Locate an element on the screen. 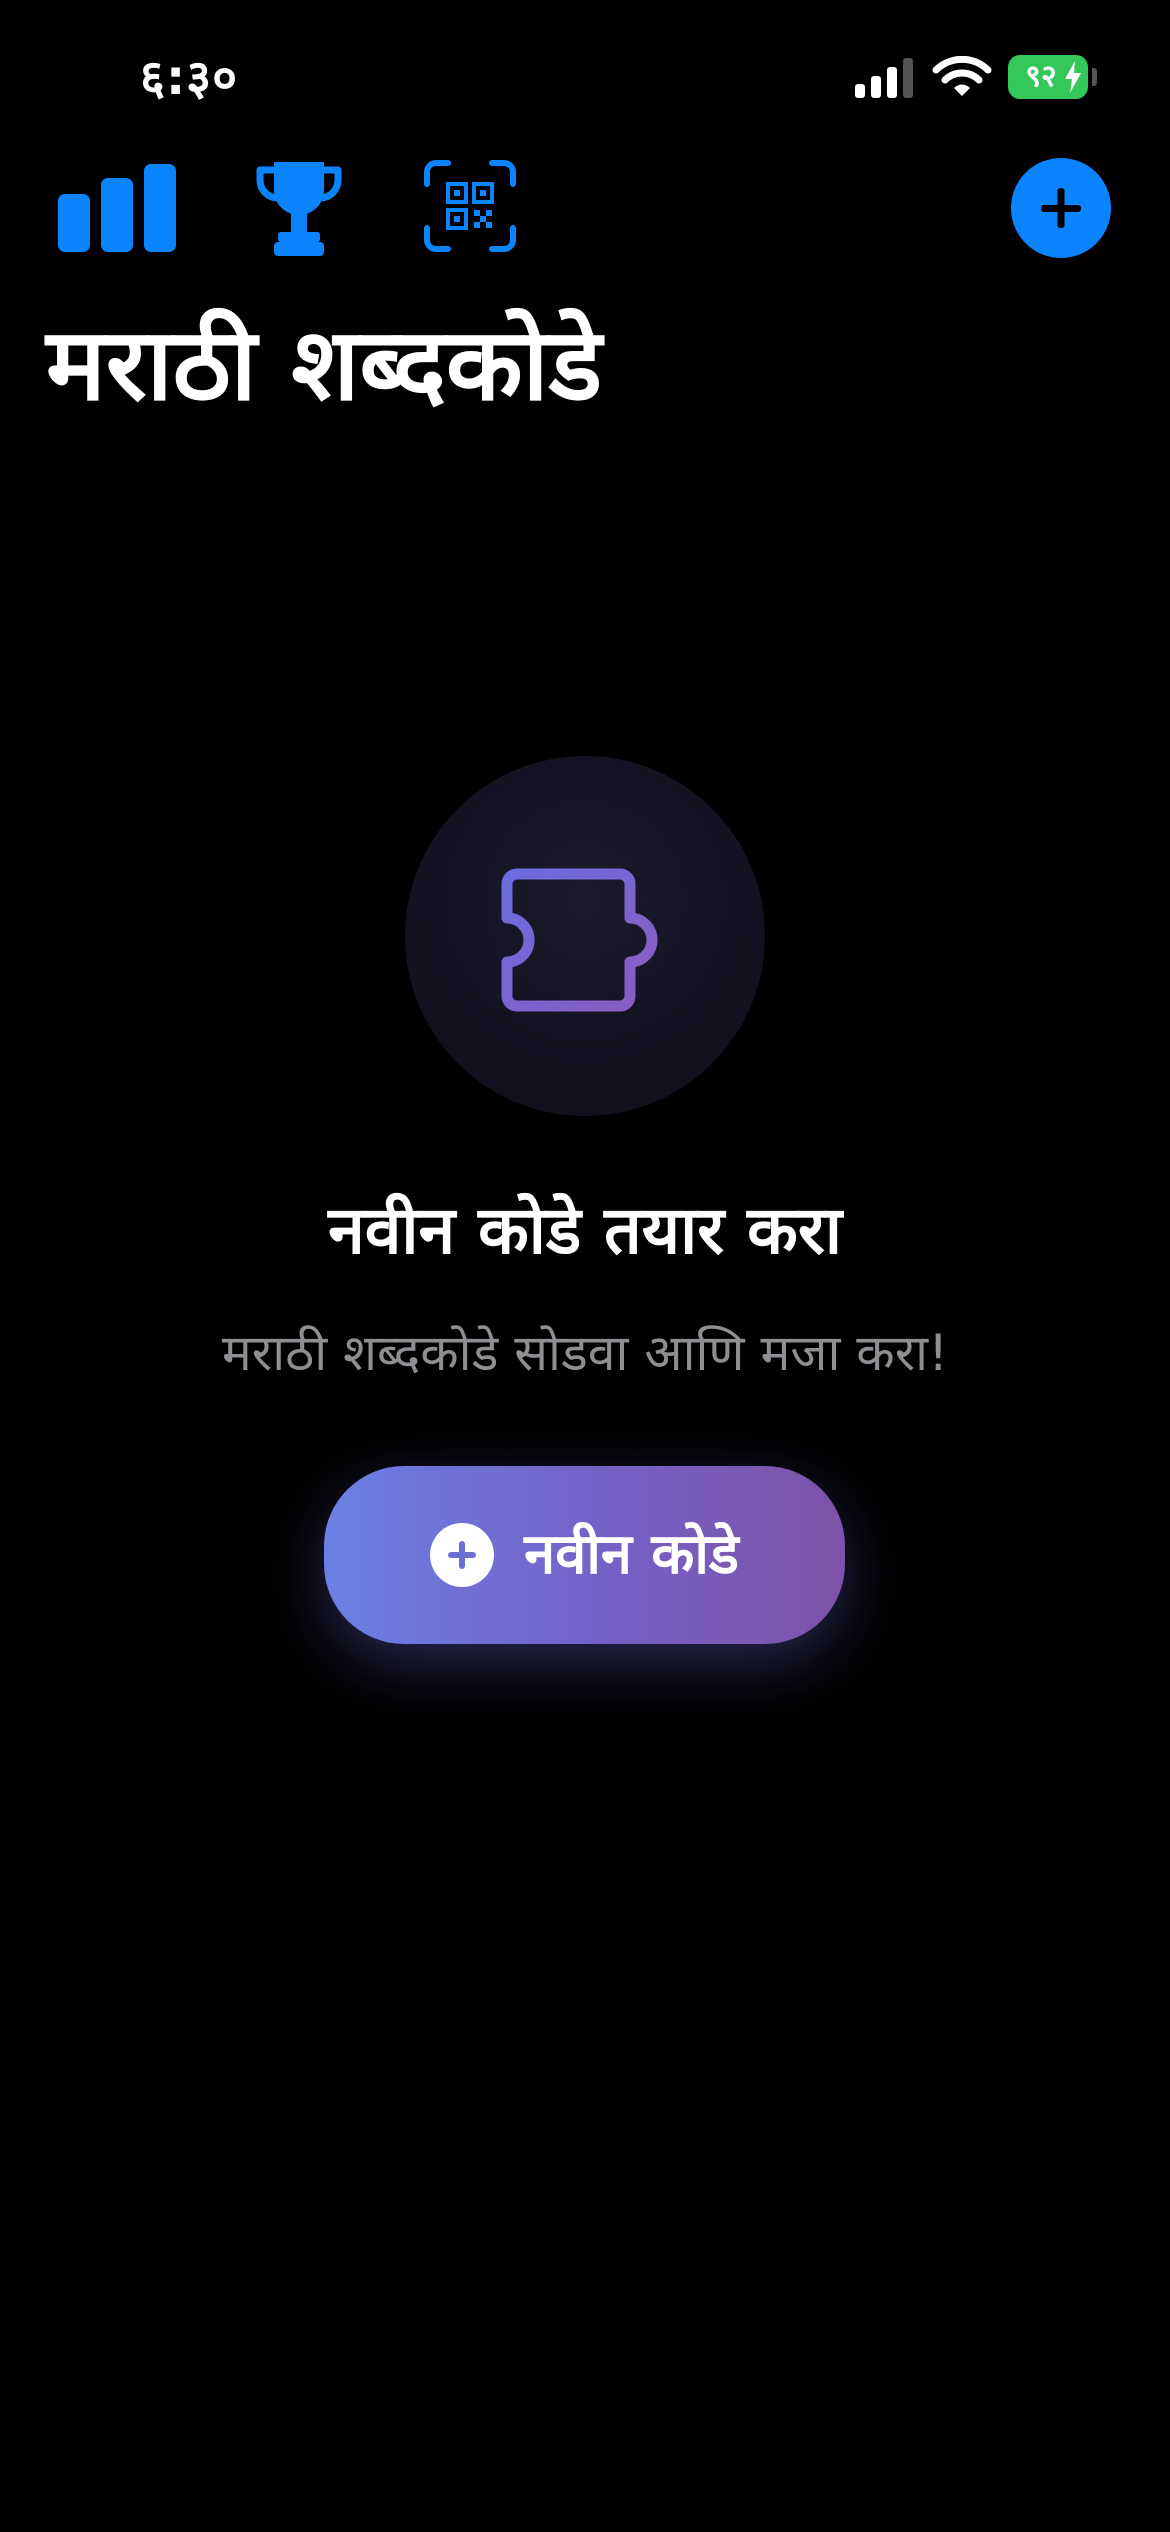 Image resolution: width=1170 pixels, height=2532 pixels. new-puzzle-button: नवीन कोडे is located at coordinates (584, 1555).